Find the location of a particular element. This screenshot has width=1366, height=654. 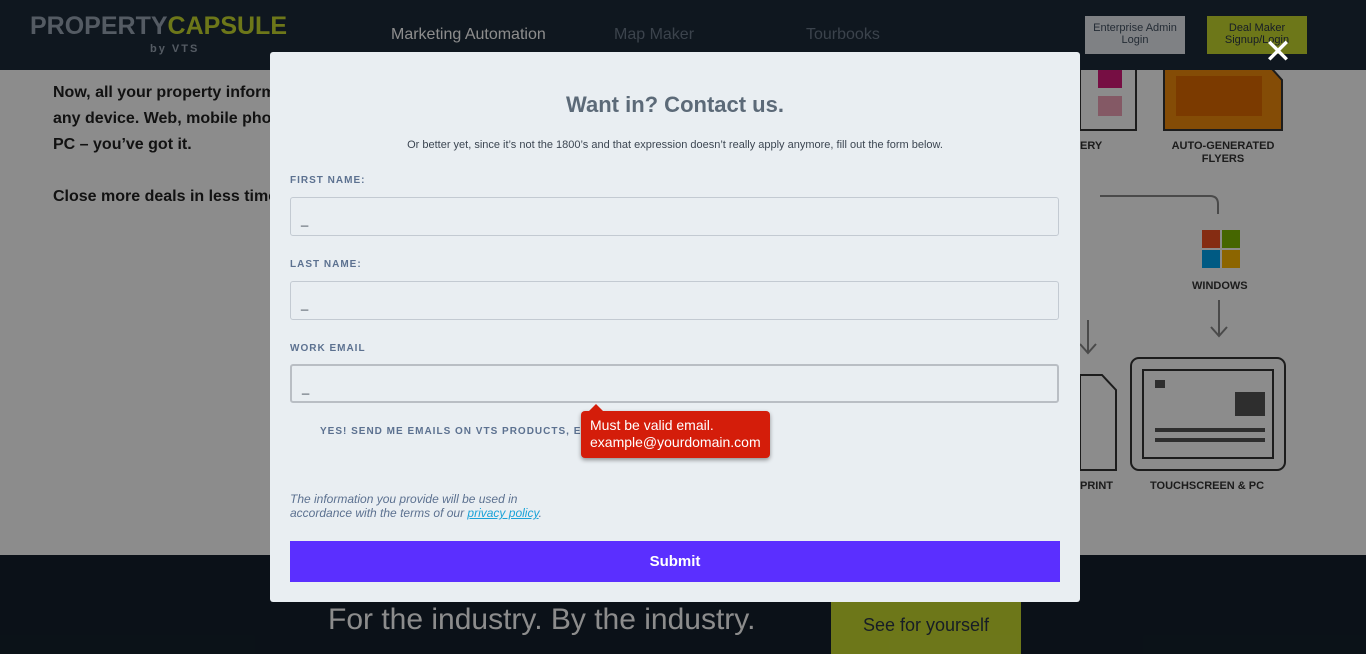

submit-button: Submit is located at coordinates (675, 561).